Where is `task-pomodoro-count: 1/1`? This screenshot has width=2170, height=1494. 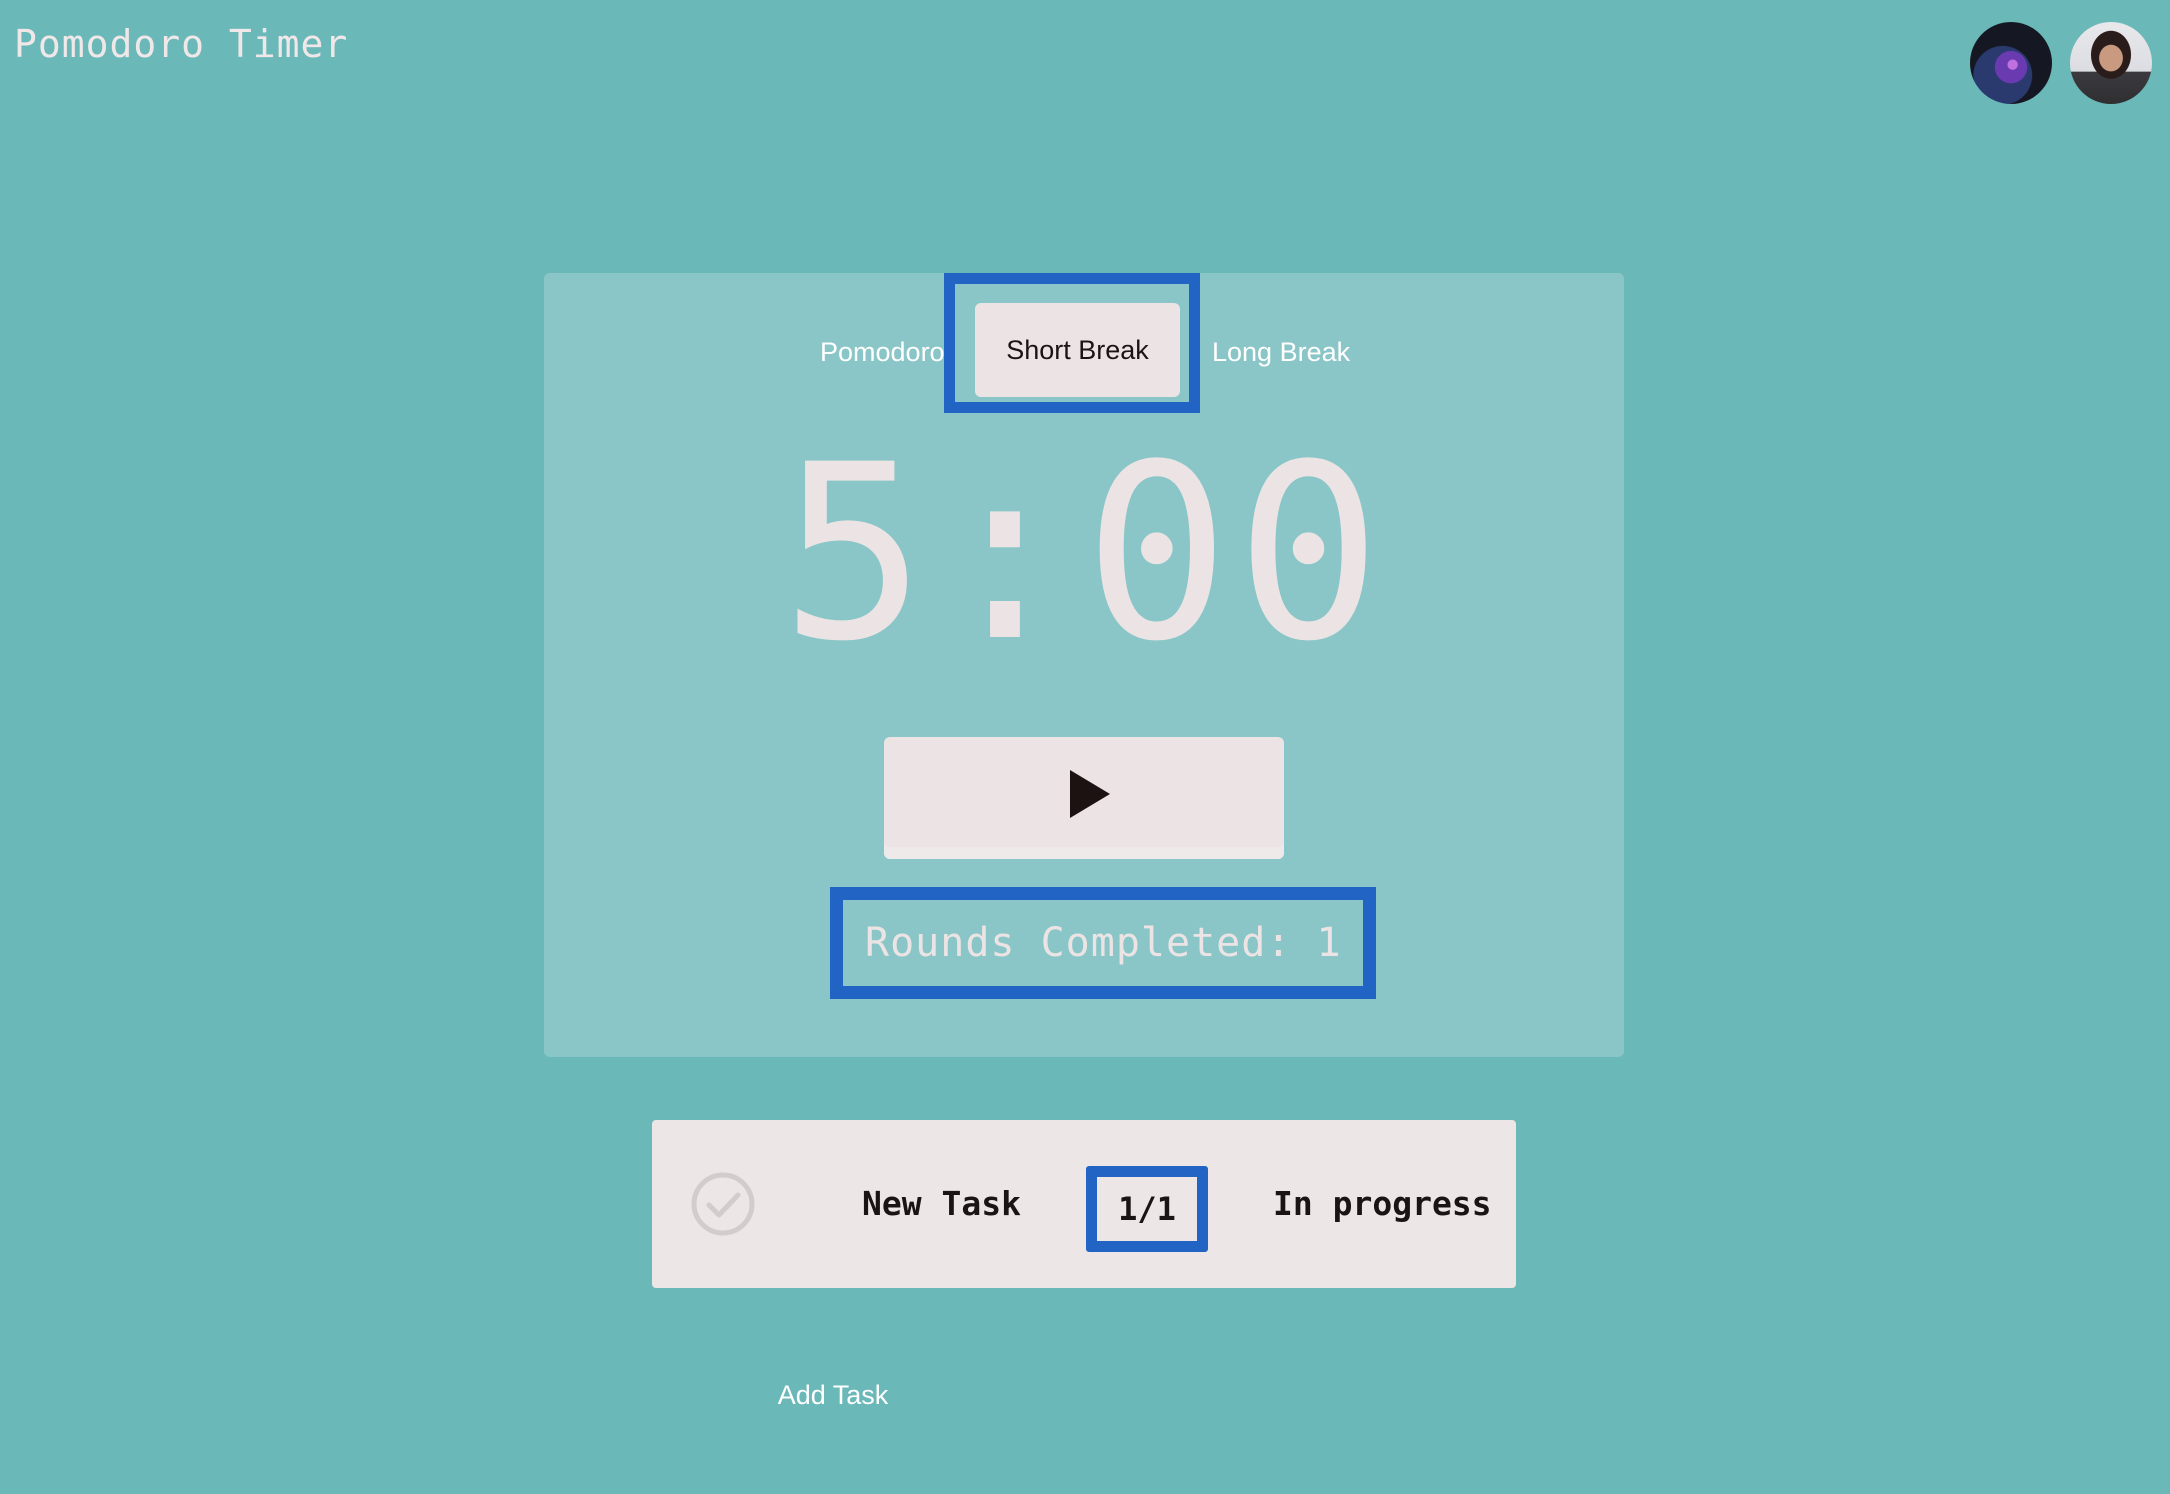
task-pomodoro-count: 1/1 is located at coordinates (1147, 1209).